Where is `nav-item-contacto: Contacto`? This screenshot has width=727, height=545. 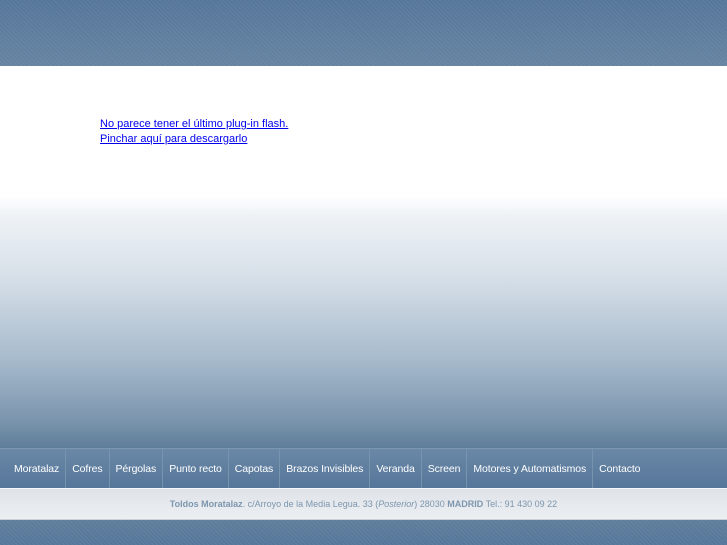
nav-item-contacto: Contacto is located at coordinates (619, 469).